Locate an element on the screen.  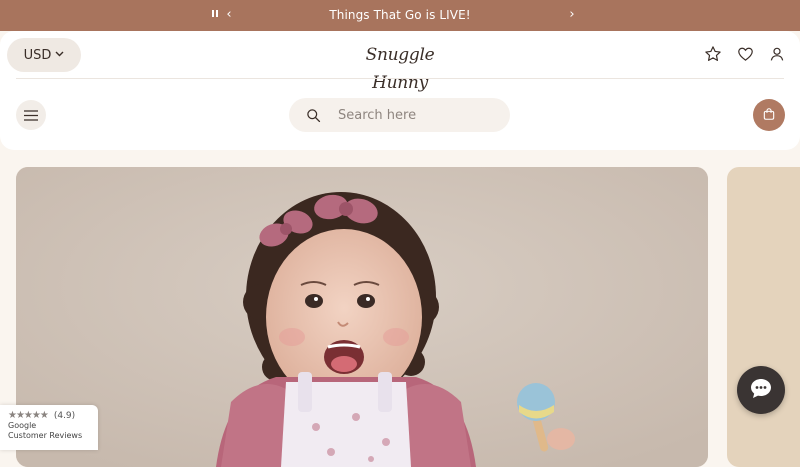
menu-button is located at coordinates (31, 115).